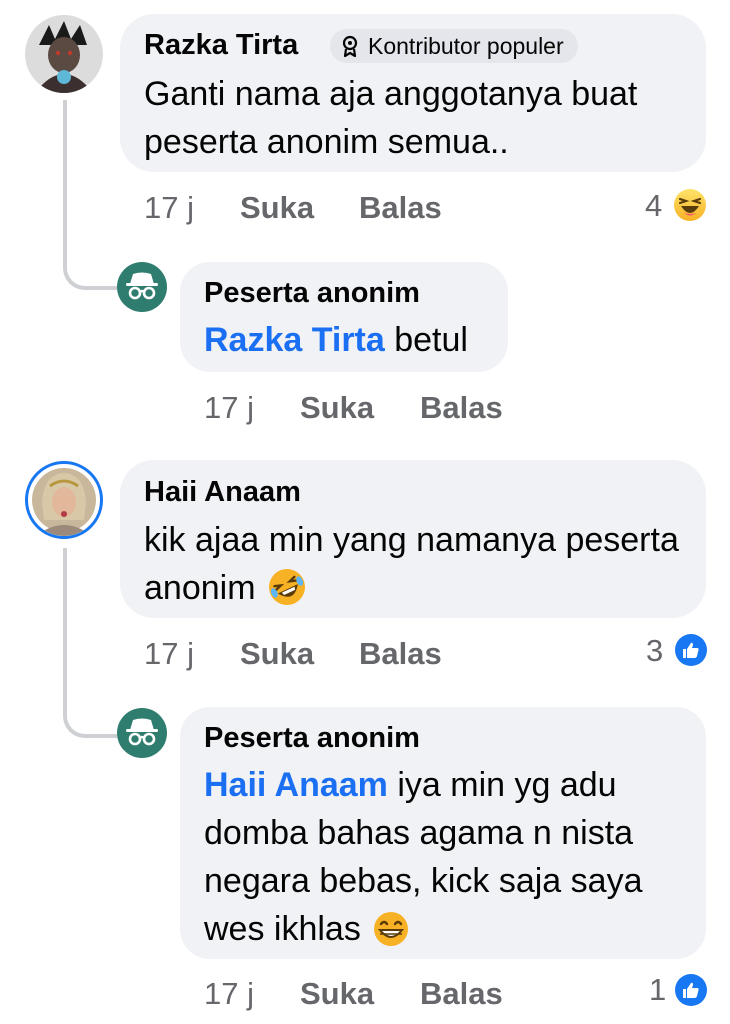 Image resolution: width=730 pixels, height=1024 pixels. I want to click on grin-emoji-icon, so click(391, 929).